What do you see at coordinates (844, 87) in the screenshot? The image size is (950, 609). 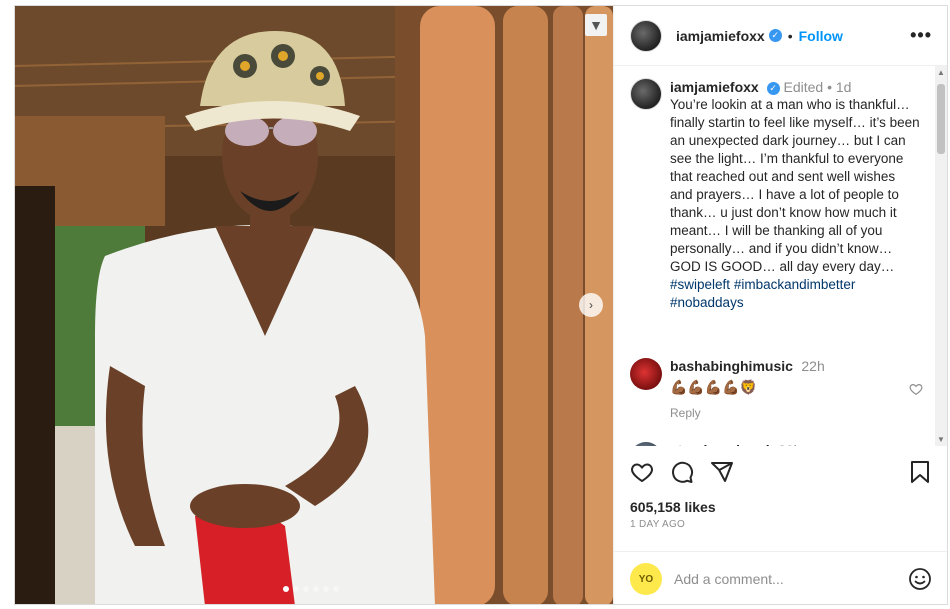 I see `caption-time: 1d` at bounding box center [844, 87].